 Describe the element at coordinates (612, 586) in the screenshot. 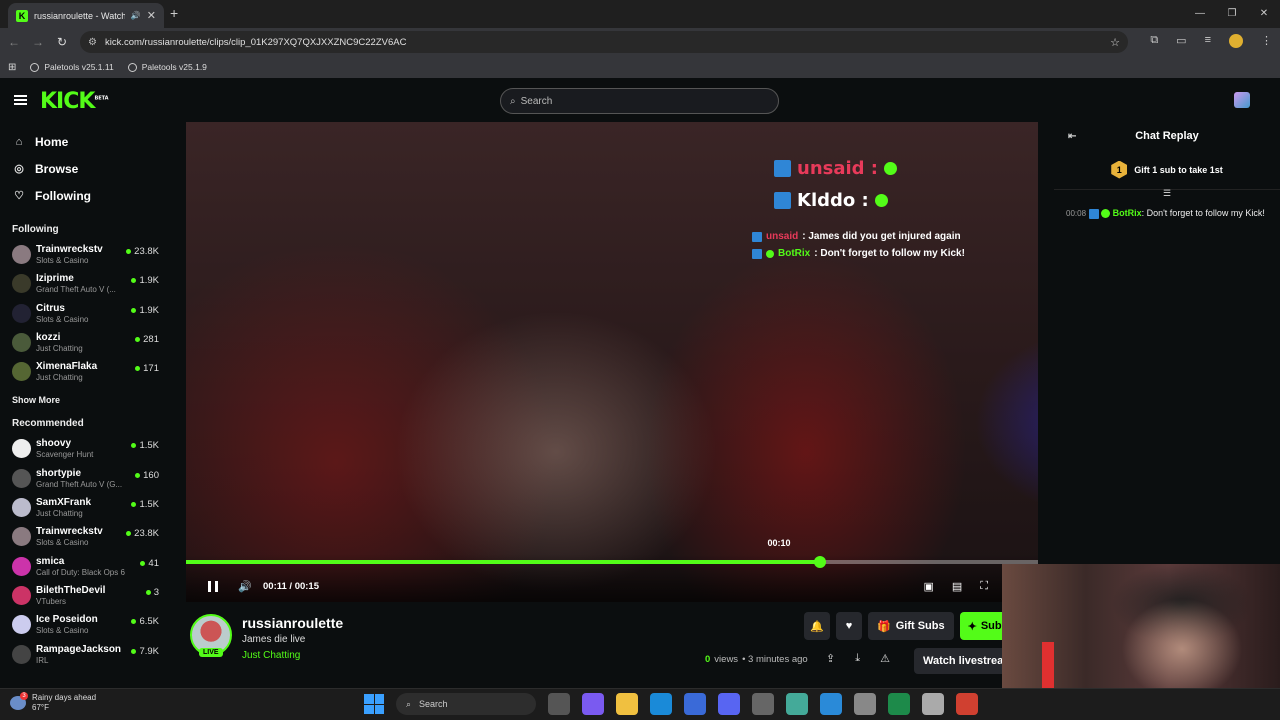

I see `control-row: 🔊 00:11 / 00:15 ▣ ▤ ⛶` at that location.